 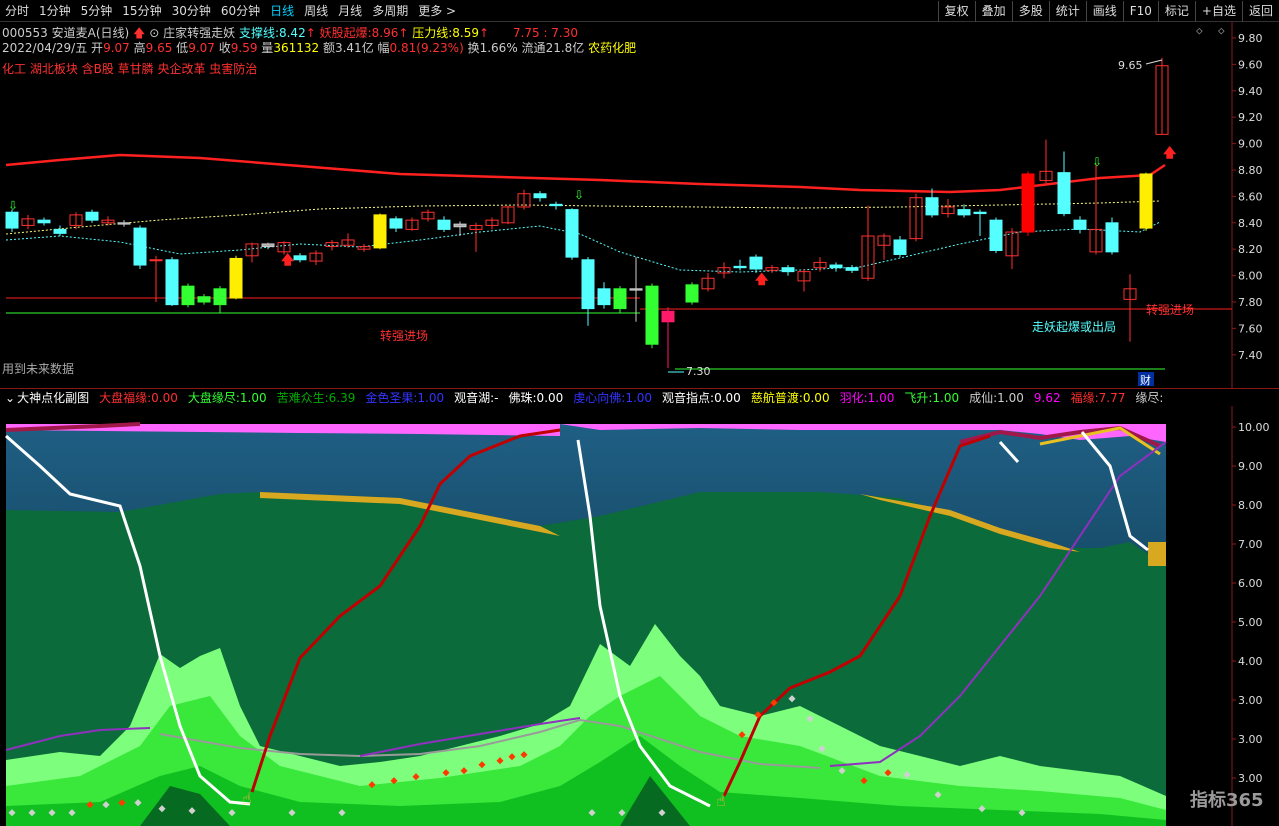 What do you see at coordinates (698, 371) in the screenshot?
I see `low-price-mark: 7.30` at bounding box center [698, 371].